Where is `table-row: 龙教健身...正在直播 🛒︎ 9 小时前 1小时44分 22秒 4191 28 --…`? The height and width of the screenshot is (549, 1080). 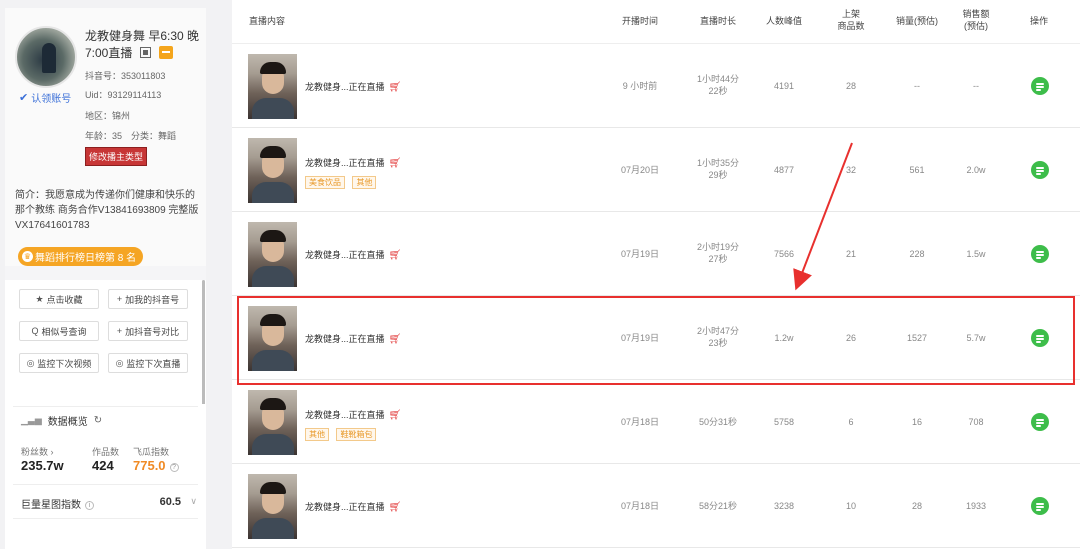 table-row: 龙教健身...正在直播 🛒︎ 9 小时前 1小时44分 22秒 4191 28 --… is located at coordinates (656, 86).